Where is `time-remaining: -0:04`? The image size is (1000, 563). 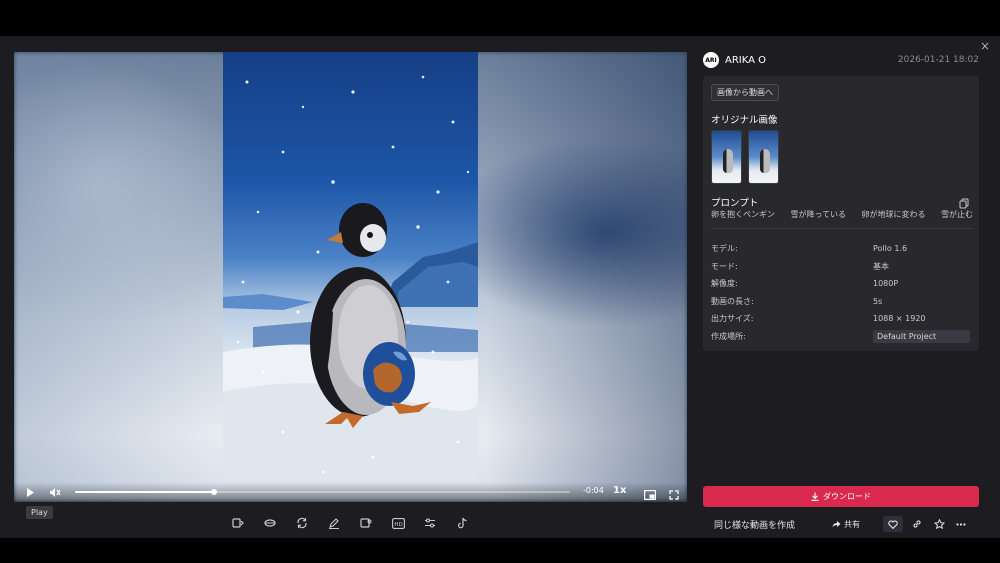
time-remaining: -0:04 is located at coordinates (593, 490).